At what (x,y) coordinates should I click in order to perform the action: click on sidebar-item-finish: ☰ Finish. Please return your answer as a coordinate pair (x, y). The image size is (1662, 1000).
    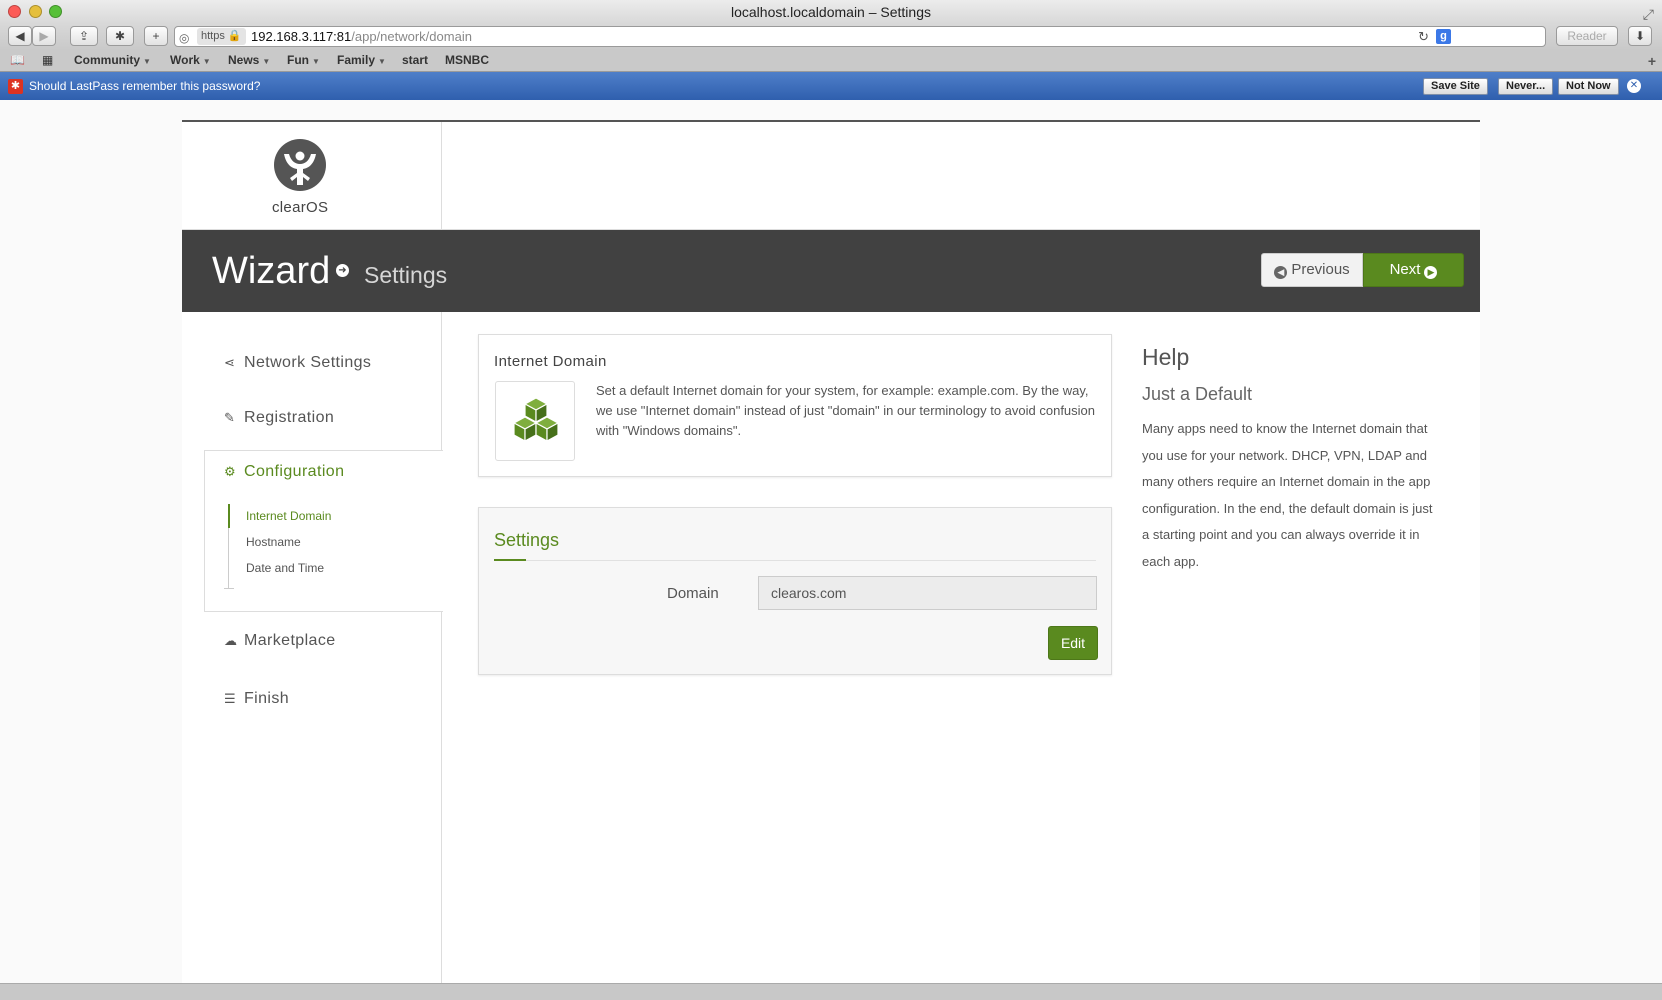
    Looking at the image, I should click on (256, 699).